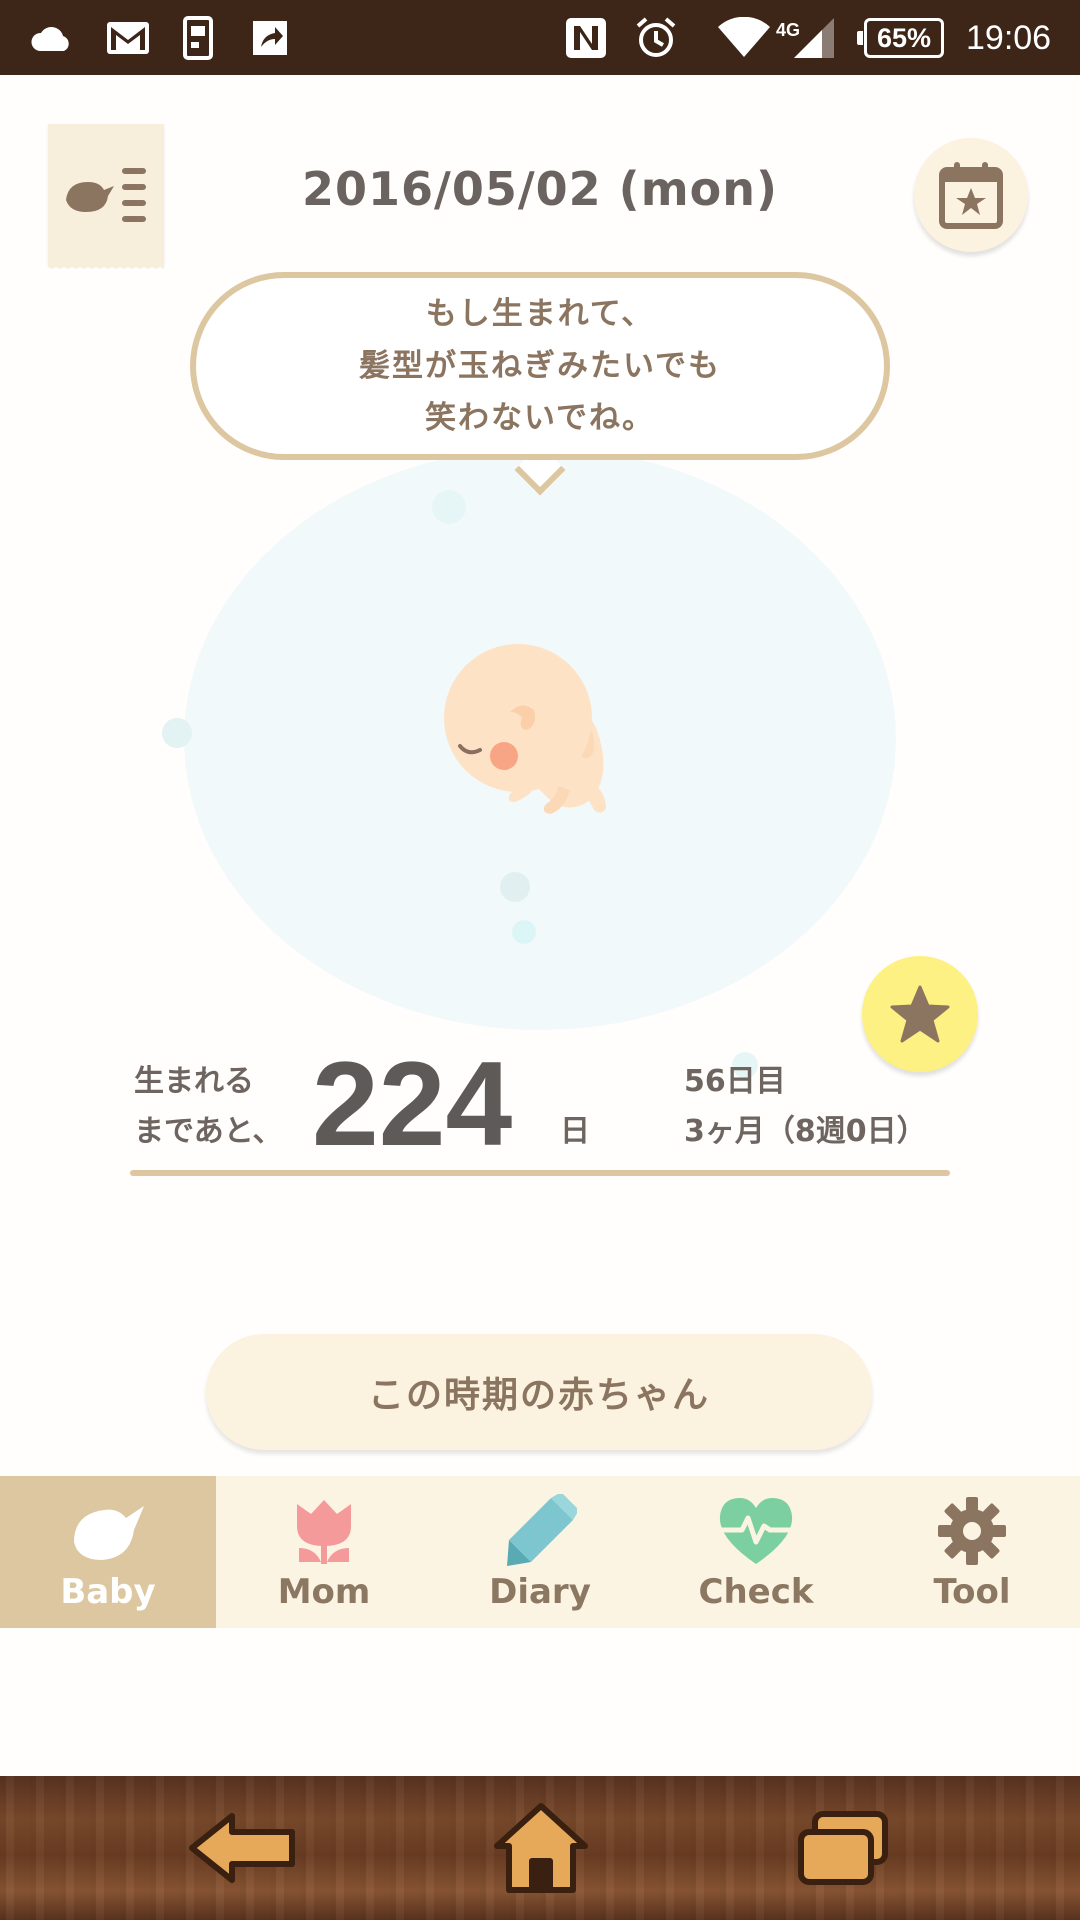  Describe the element at coordinates (52, 38) in the screenshot. I see `cloud-icon` at that location.